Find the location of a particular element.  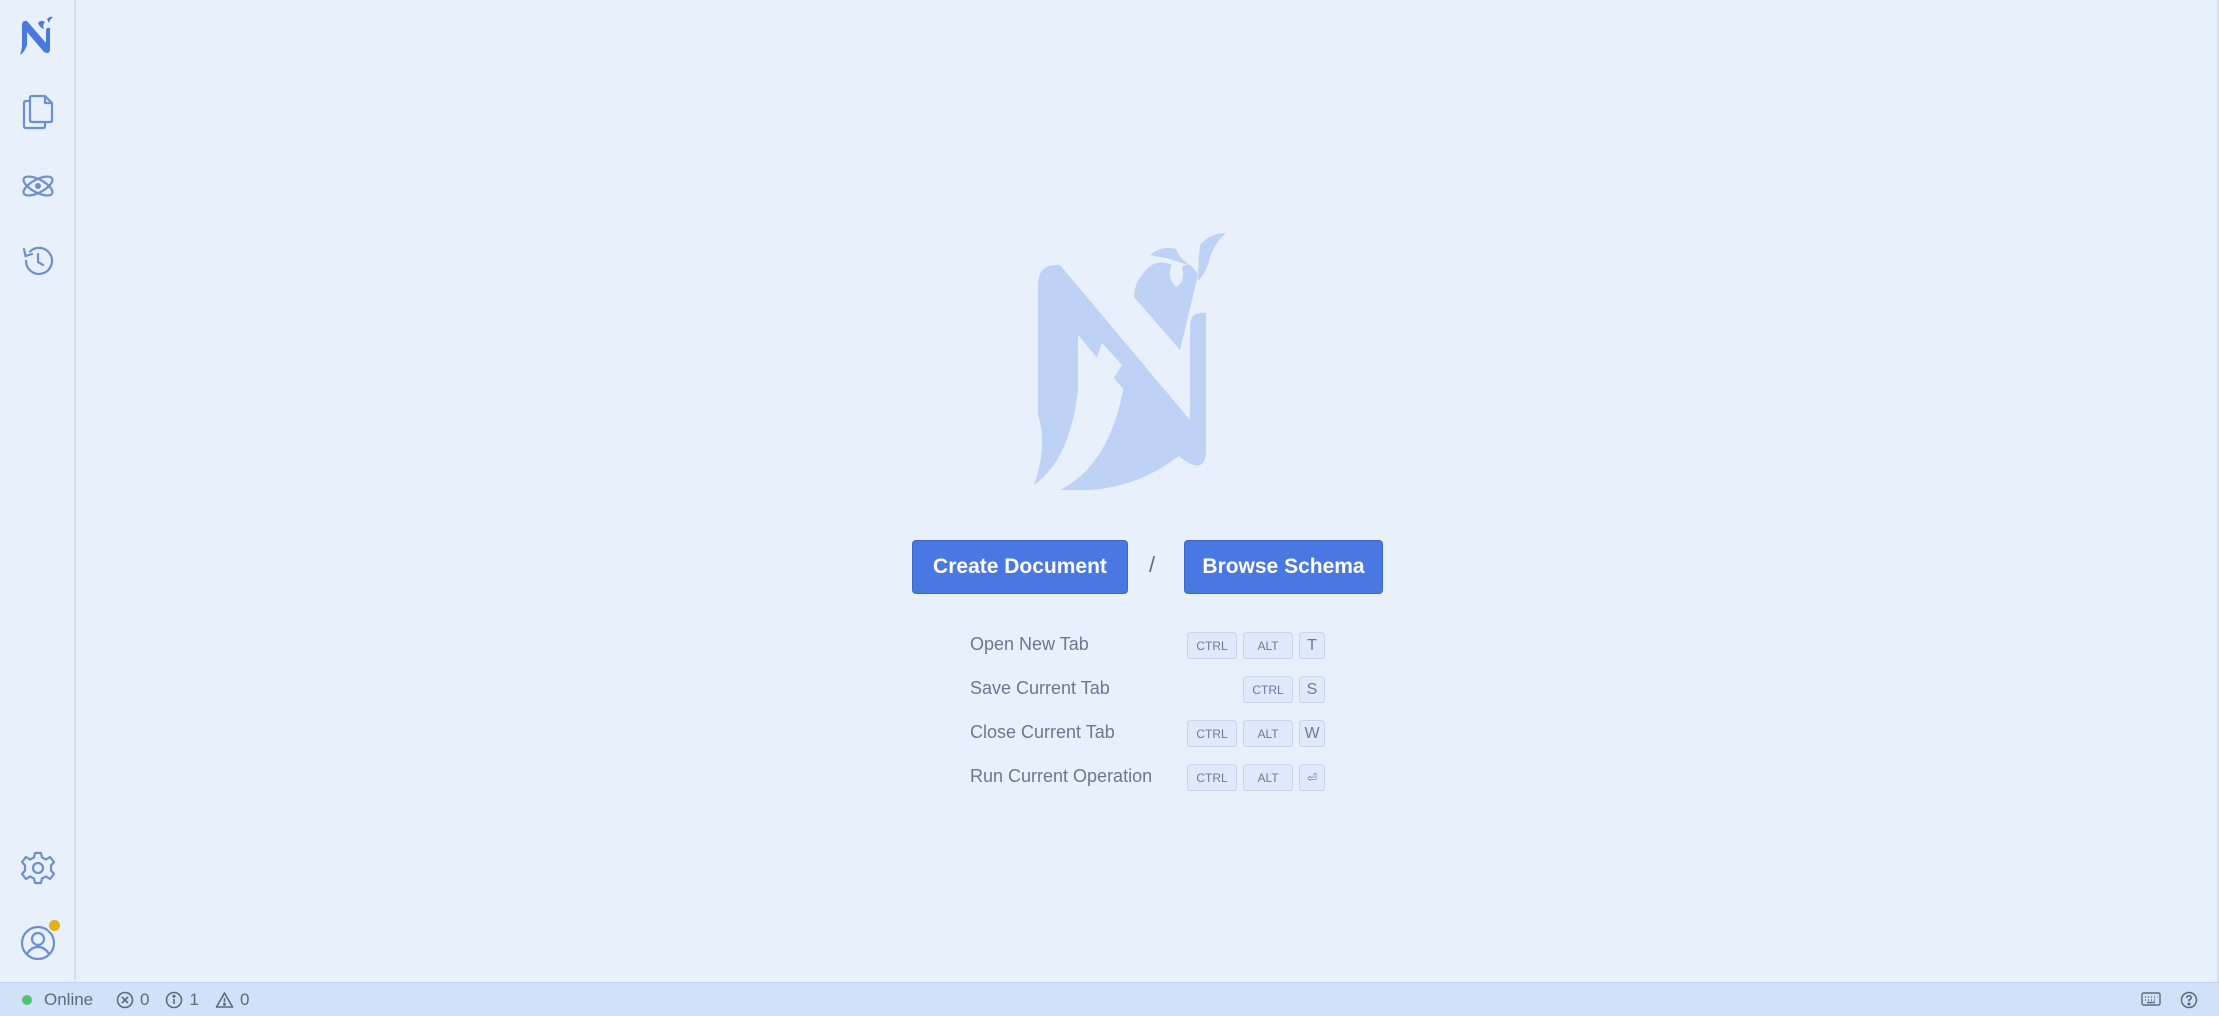

shortcut-label: Save Current Tab is located at coordinates (1040, 688).